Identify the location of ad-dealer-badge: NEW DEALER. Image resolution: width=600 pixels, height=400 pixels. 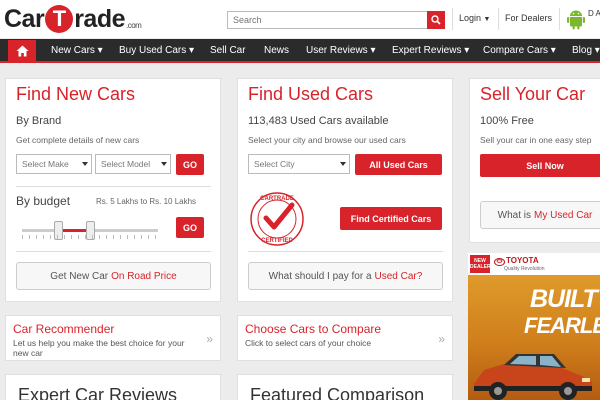
(480, 264).